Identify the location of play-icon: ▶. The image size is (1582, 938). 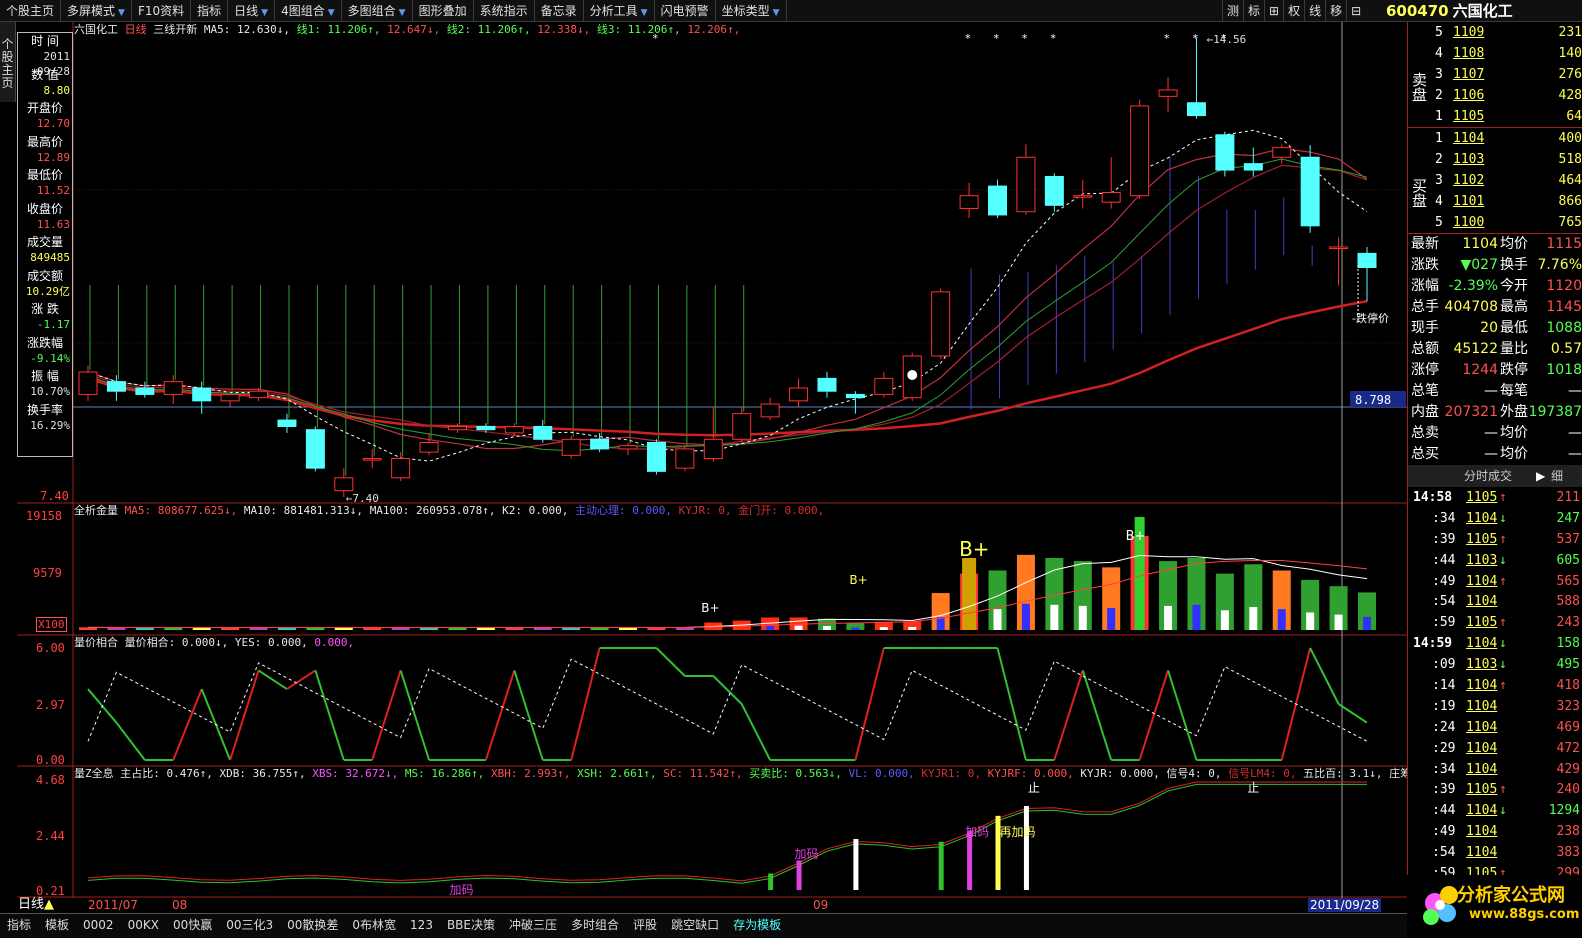
(1540, 476).